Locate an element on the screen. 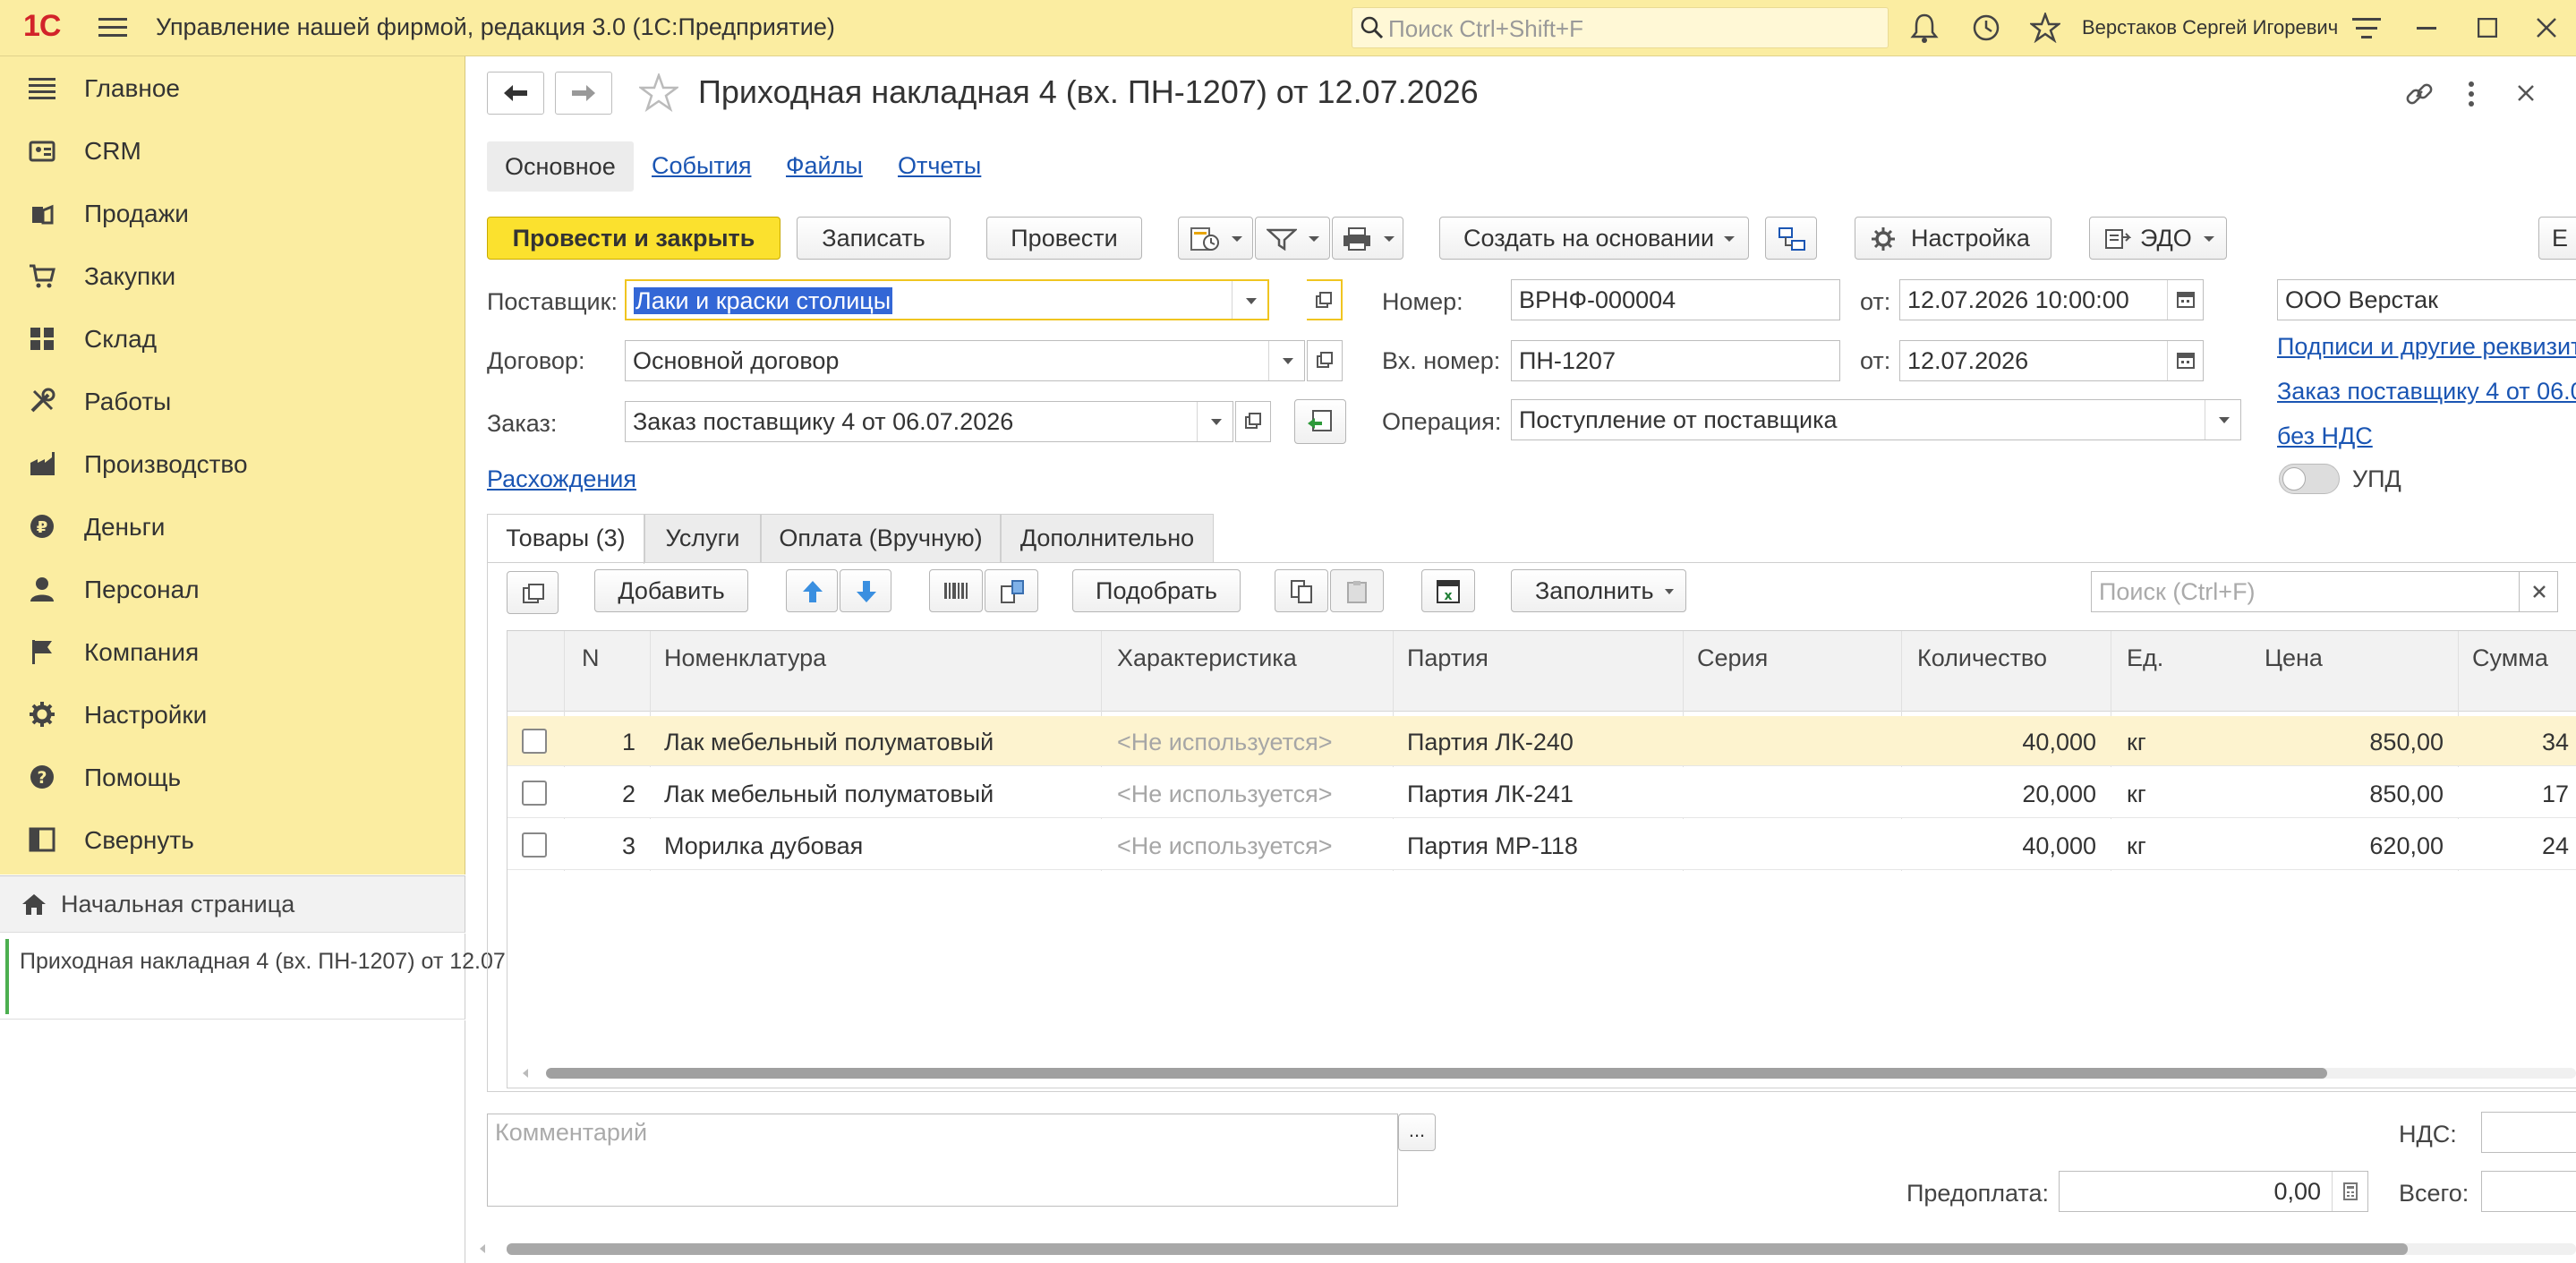 The image size is (2576, 1263). close-window-icon is located at coordinates (2546, 28).